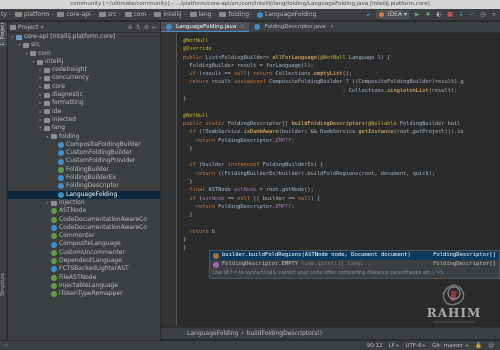 The width and height of the screenshot is (500, 350). Describe the element at coordinates (440, 273) in the screenshot. I see `completion-hint-link: >>` at that location.